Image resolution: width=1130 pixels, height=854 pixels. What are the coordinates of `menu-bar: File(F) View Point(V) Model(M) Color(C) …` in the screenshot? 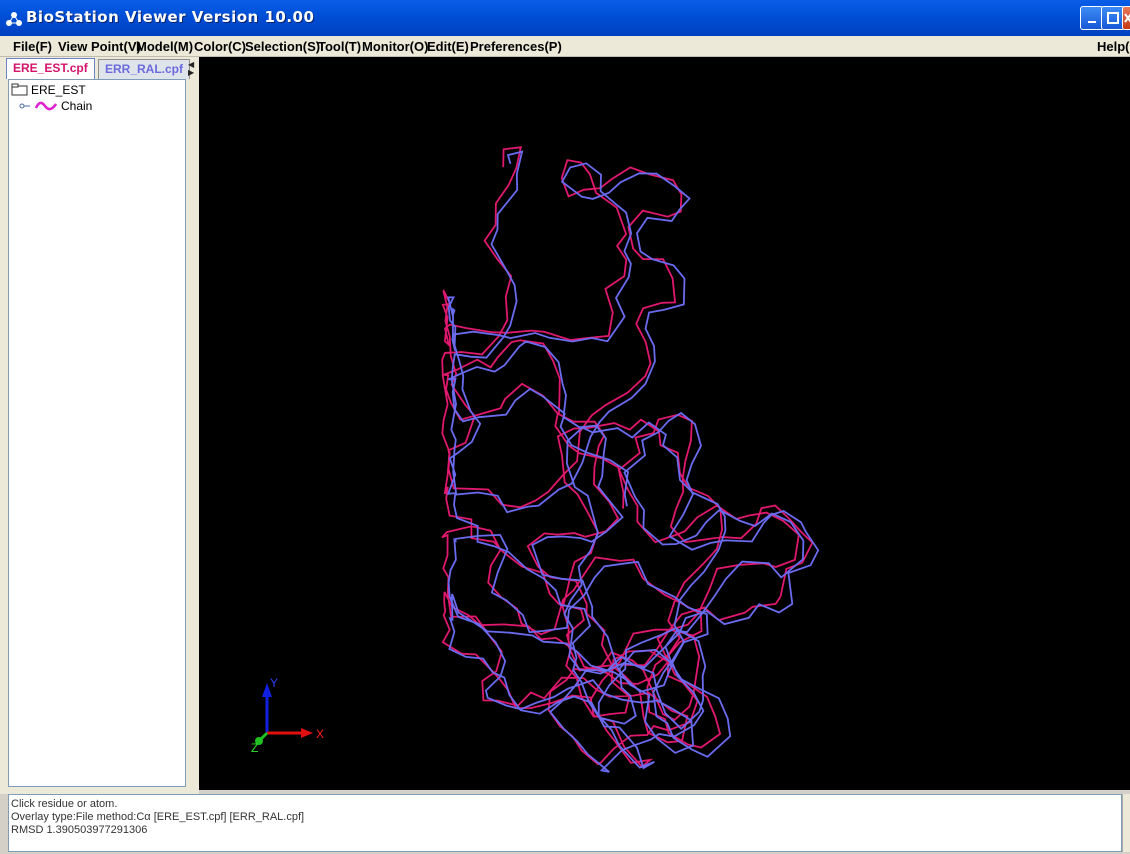 It's located at (565, 46).